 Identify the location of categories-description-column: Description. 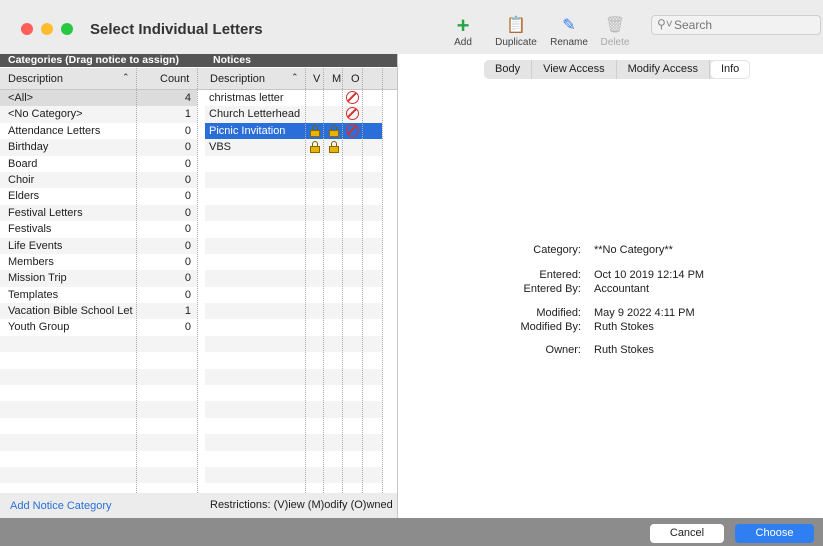
(35, 79).